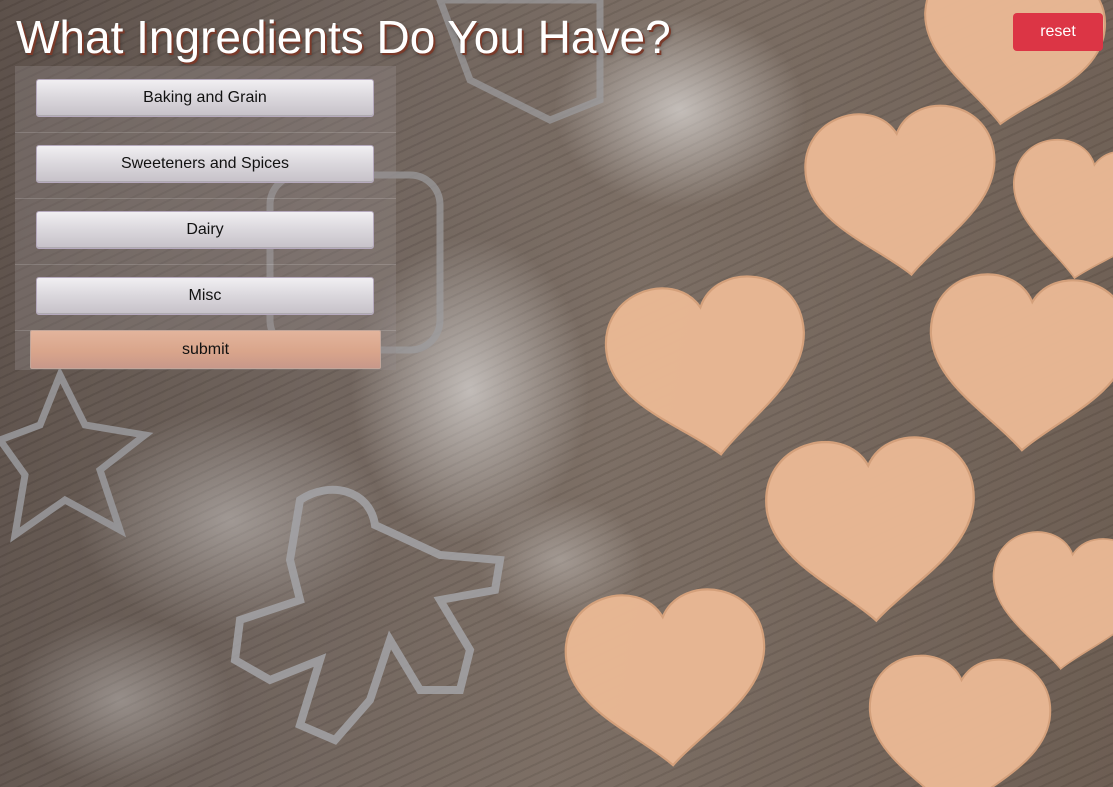 This screenshot has height=787, width=1113. Describe the element at coordinates (77, 454) in the screenshot. I see `star-cutter-icon` at that location.